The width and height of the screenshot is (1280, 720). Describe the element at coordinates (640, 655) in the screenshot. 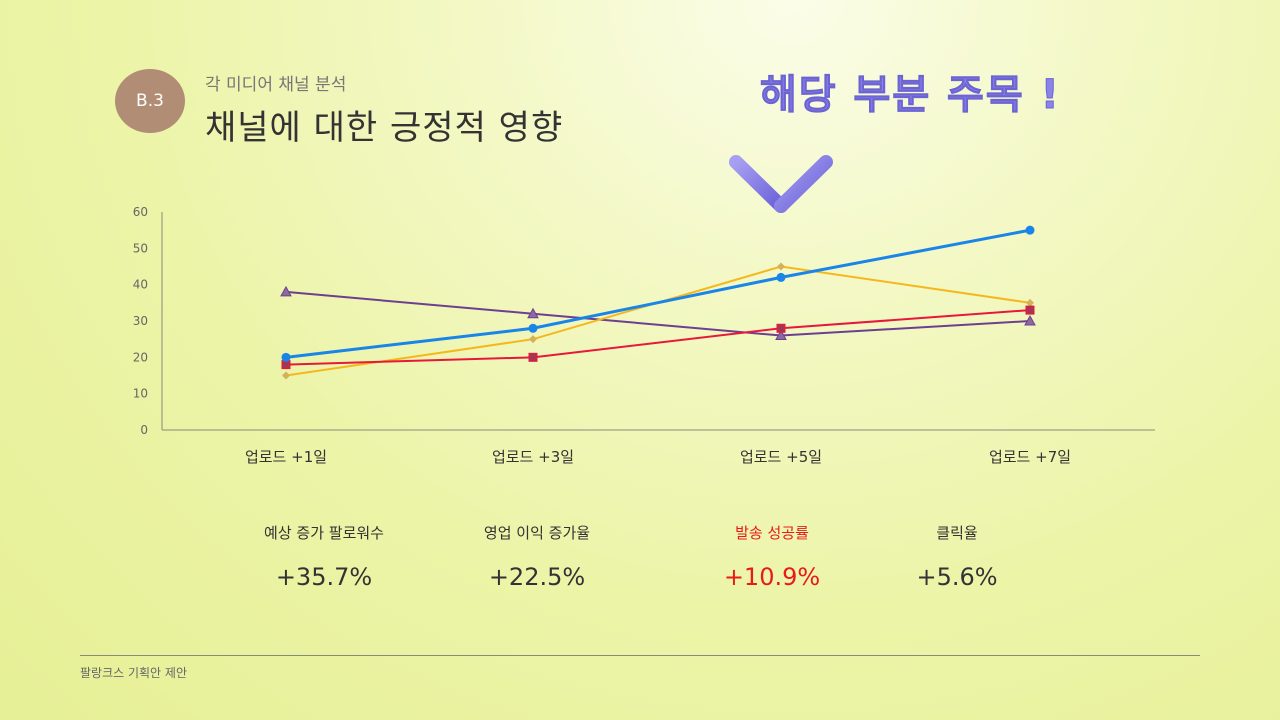

I see `footer-divider` at that location.